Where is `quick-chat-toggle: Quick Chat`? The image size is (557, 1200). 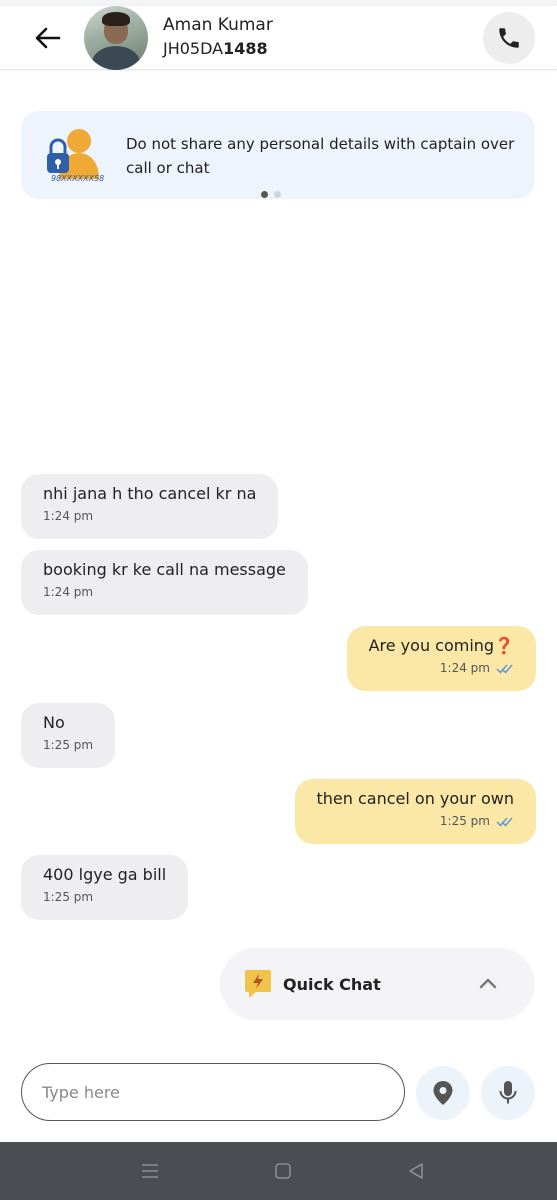 quick-chat-toggle: Quick Chat is located at coordinates (377, 984).